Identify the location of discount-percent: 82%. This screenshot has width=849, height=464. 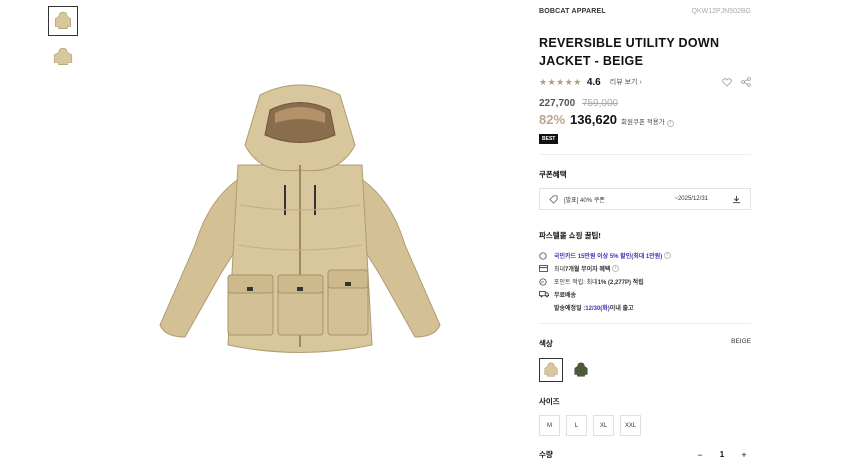
(552, 119).